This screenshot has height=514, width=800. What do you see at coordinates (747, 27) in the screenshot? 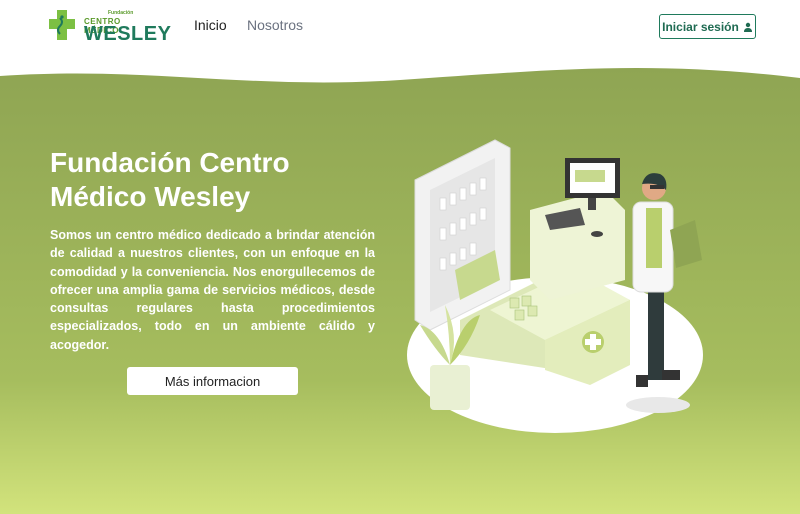
I see `user-icon` at bounding box center [747, 27].